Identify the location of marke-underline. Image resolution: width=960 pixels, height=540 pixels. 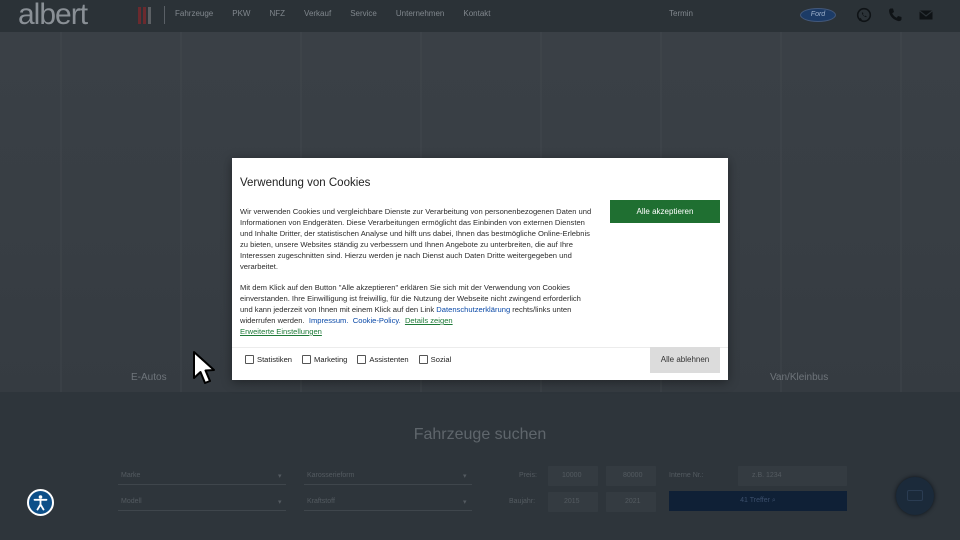
(202, 484).